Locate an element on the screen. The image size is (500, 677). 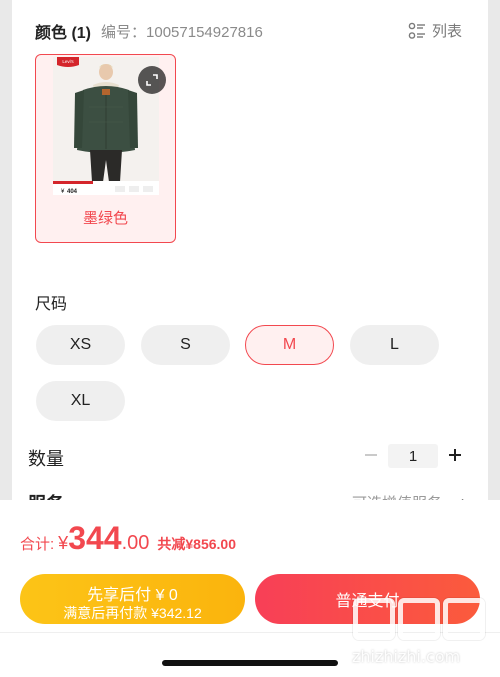
color-header: 颜色 (1) 编号：10057154927816 is located at coordinates (149, 31).